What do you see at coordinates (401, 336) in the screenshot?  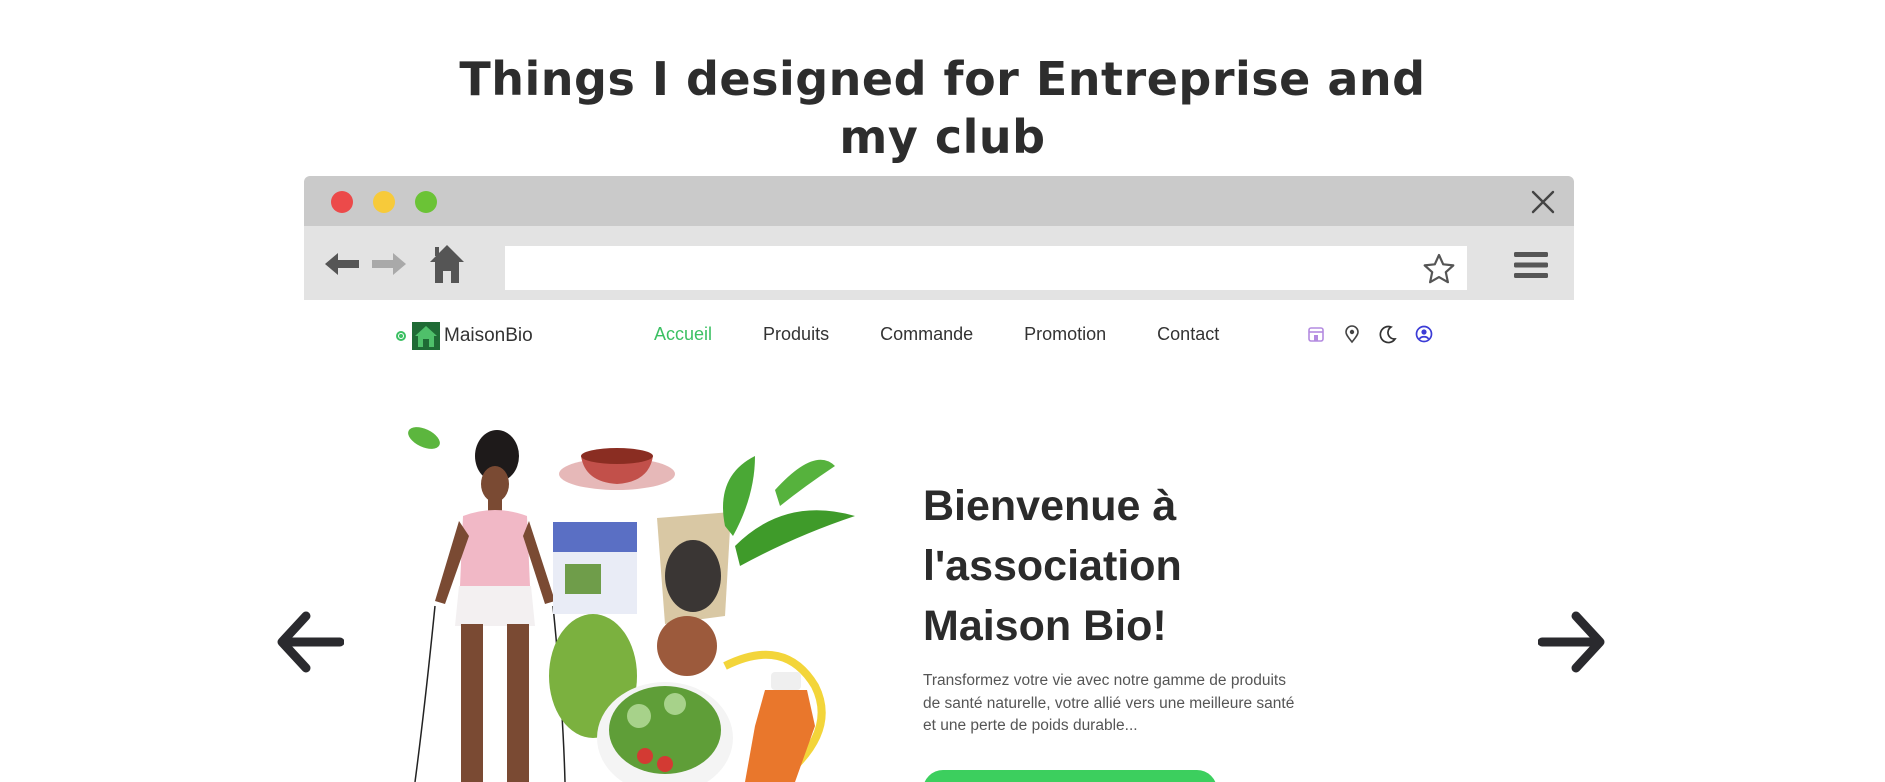 I see `status-dot` at bounding box center [401, 336].